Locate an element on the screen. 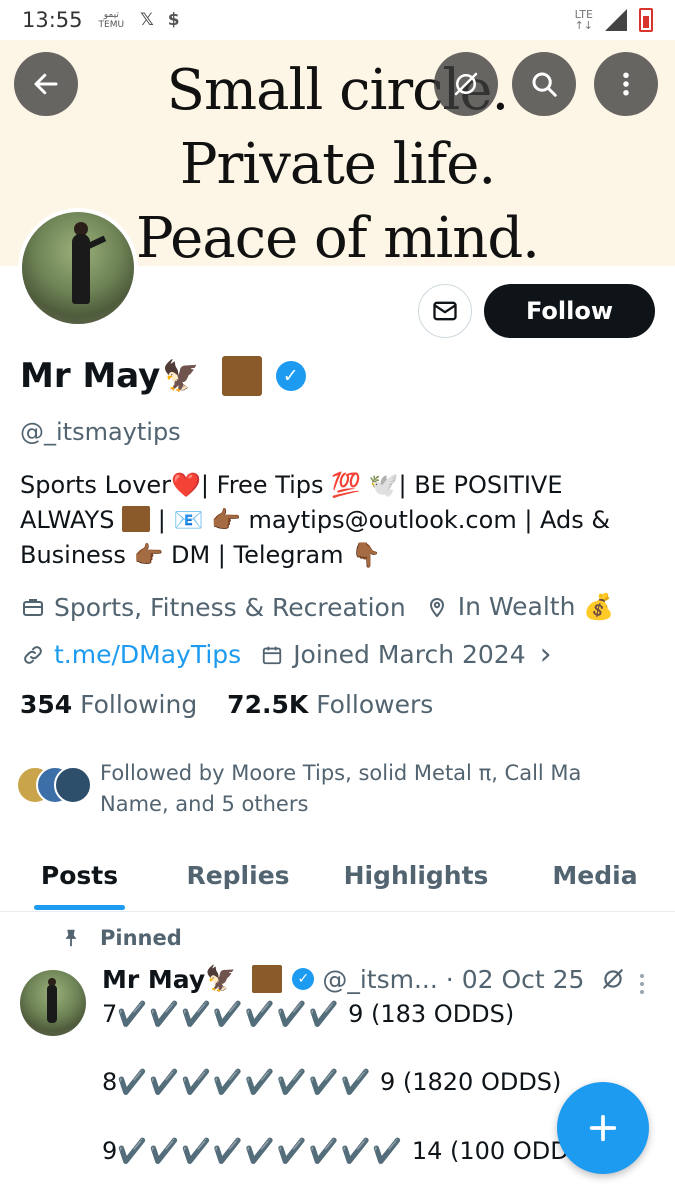  pin-icon is located at coordinates (71, 938).